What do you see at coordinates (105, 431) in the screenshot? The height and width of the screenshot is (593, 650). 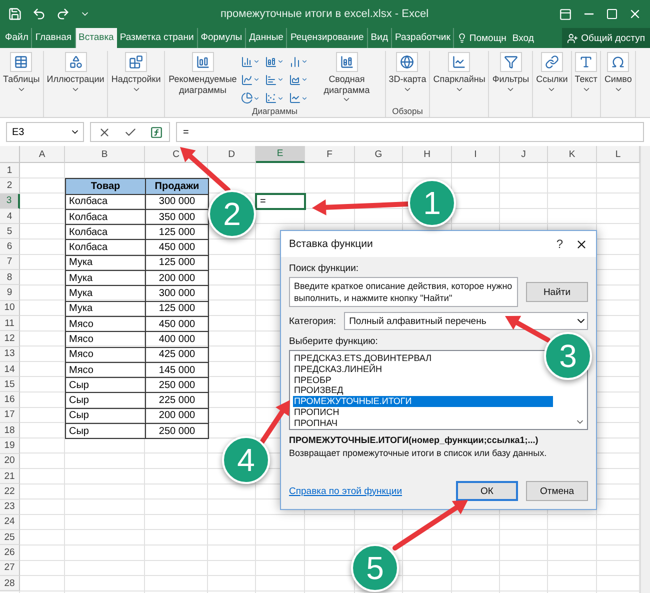 I see `table-cell: Сыр` at bounding box center [105, 431].